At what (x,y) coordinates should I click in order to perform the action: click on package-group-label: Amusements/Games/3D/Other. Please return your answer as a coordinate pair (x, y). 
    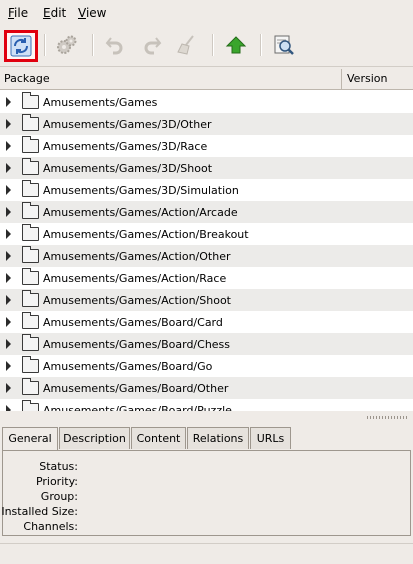
    Looking at the image, I should click on (127, 124).